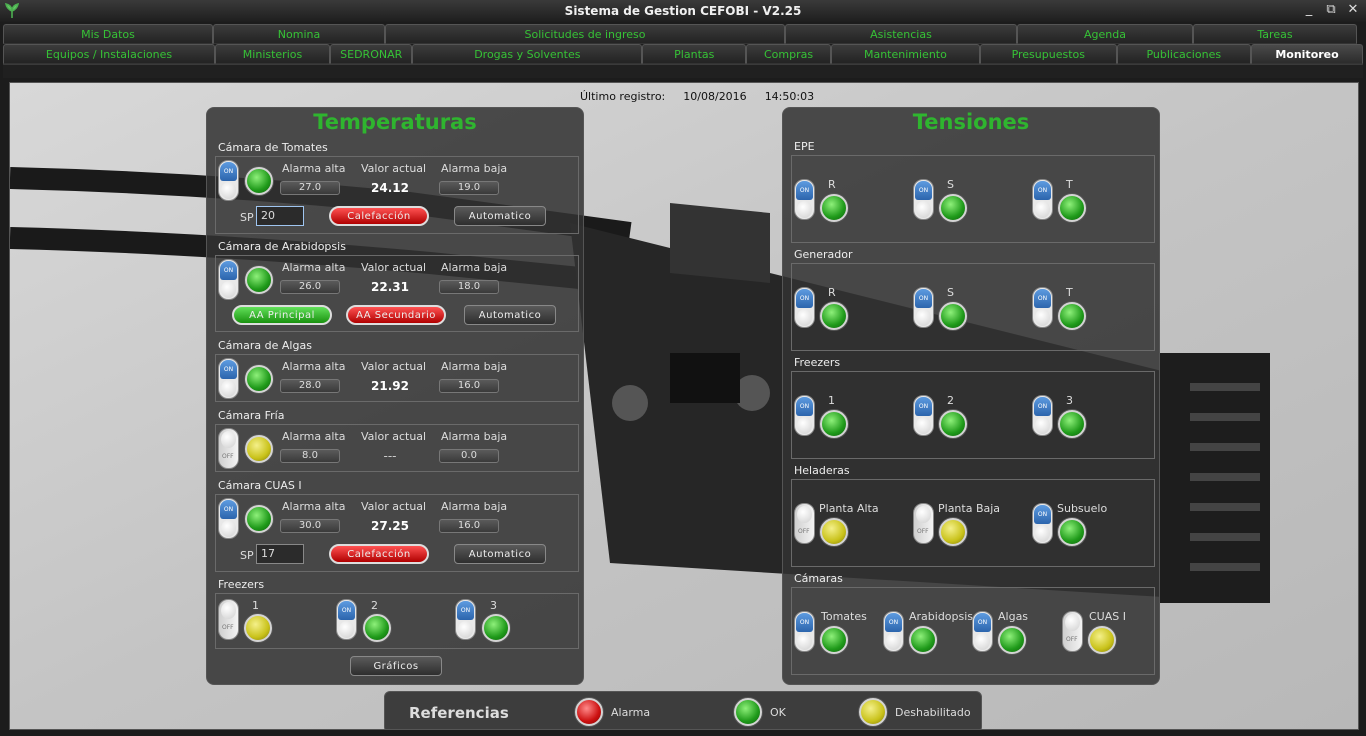 This screenshot has width=1366, height=736. I want to click on tfreezer-1-switch: ON, so click(804, 415).